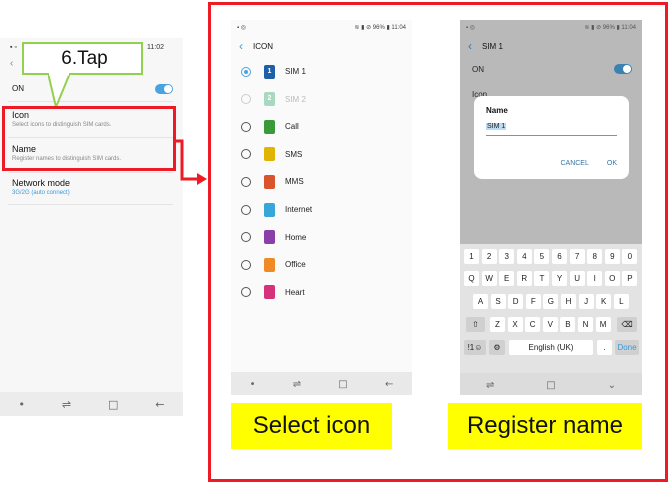 This screenshot has height=485, width=671. Describe the element at coordinates (321, 126) in the screenshot. I see `icon-option-call: Call` at that location.